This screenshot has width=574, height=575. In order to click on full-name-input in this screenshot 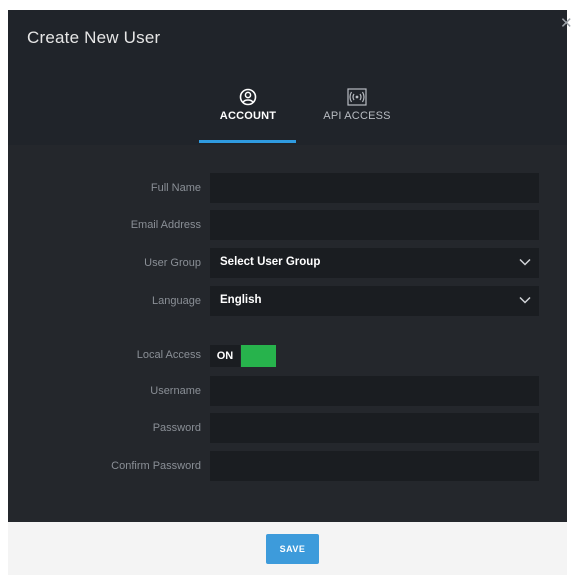, I will do `click(374, 188)`.